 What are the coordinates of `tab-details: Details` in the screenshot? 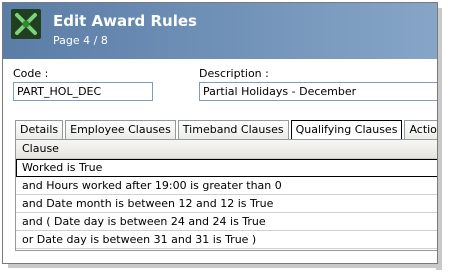 It's located at (39, 129).